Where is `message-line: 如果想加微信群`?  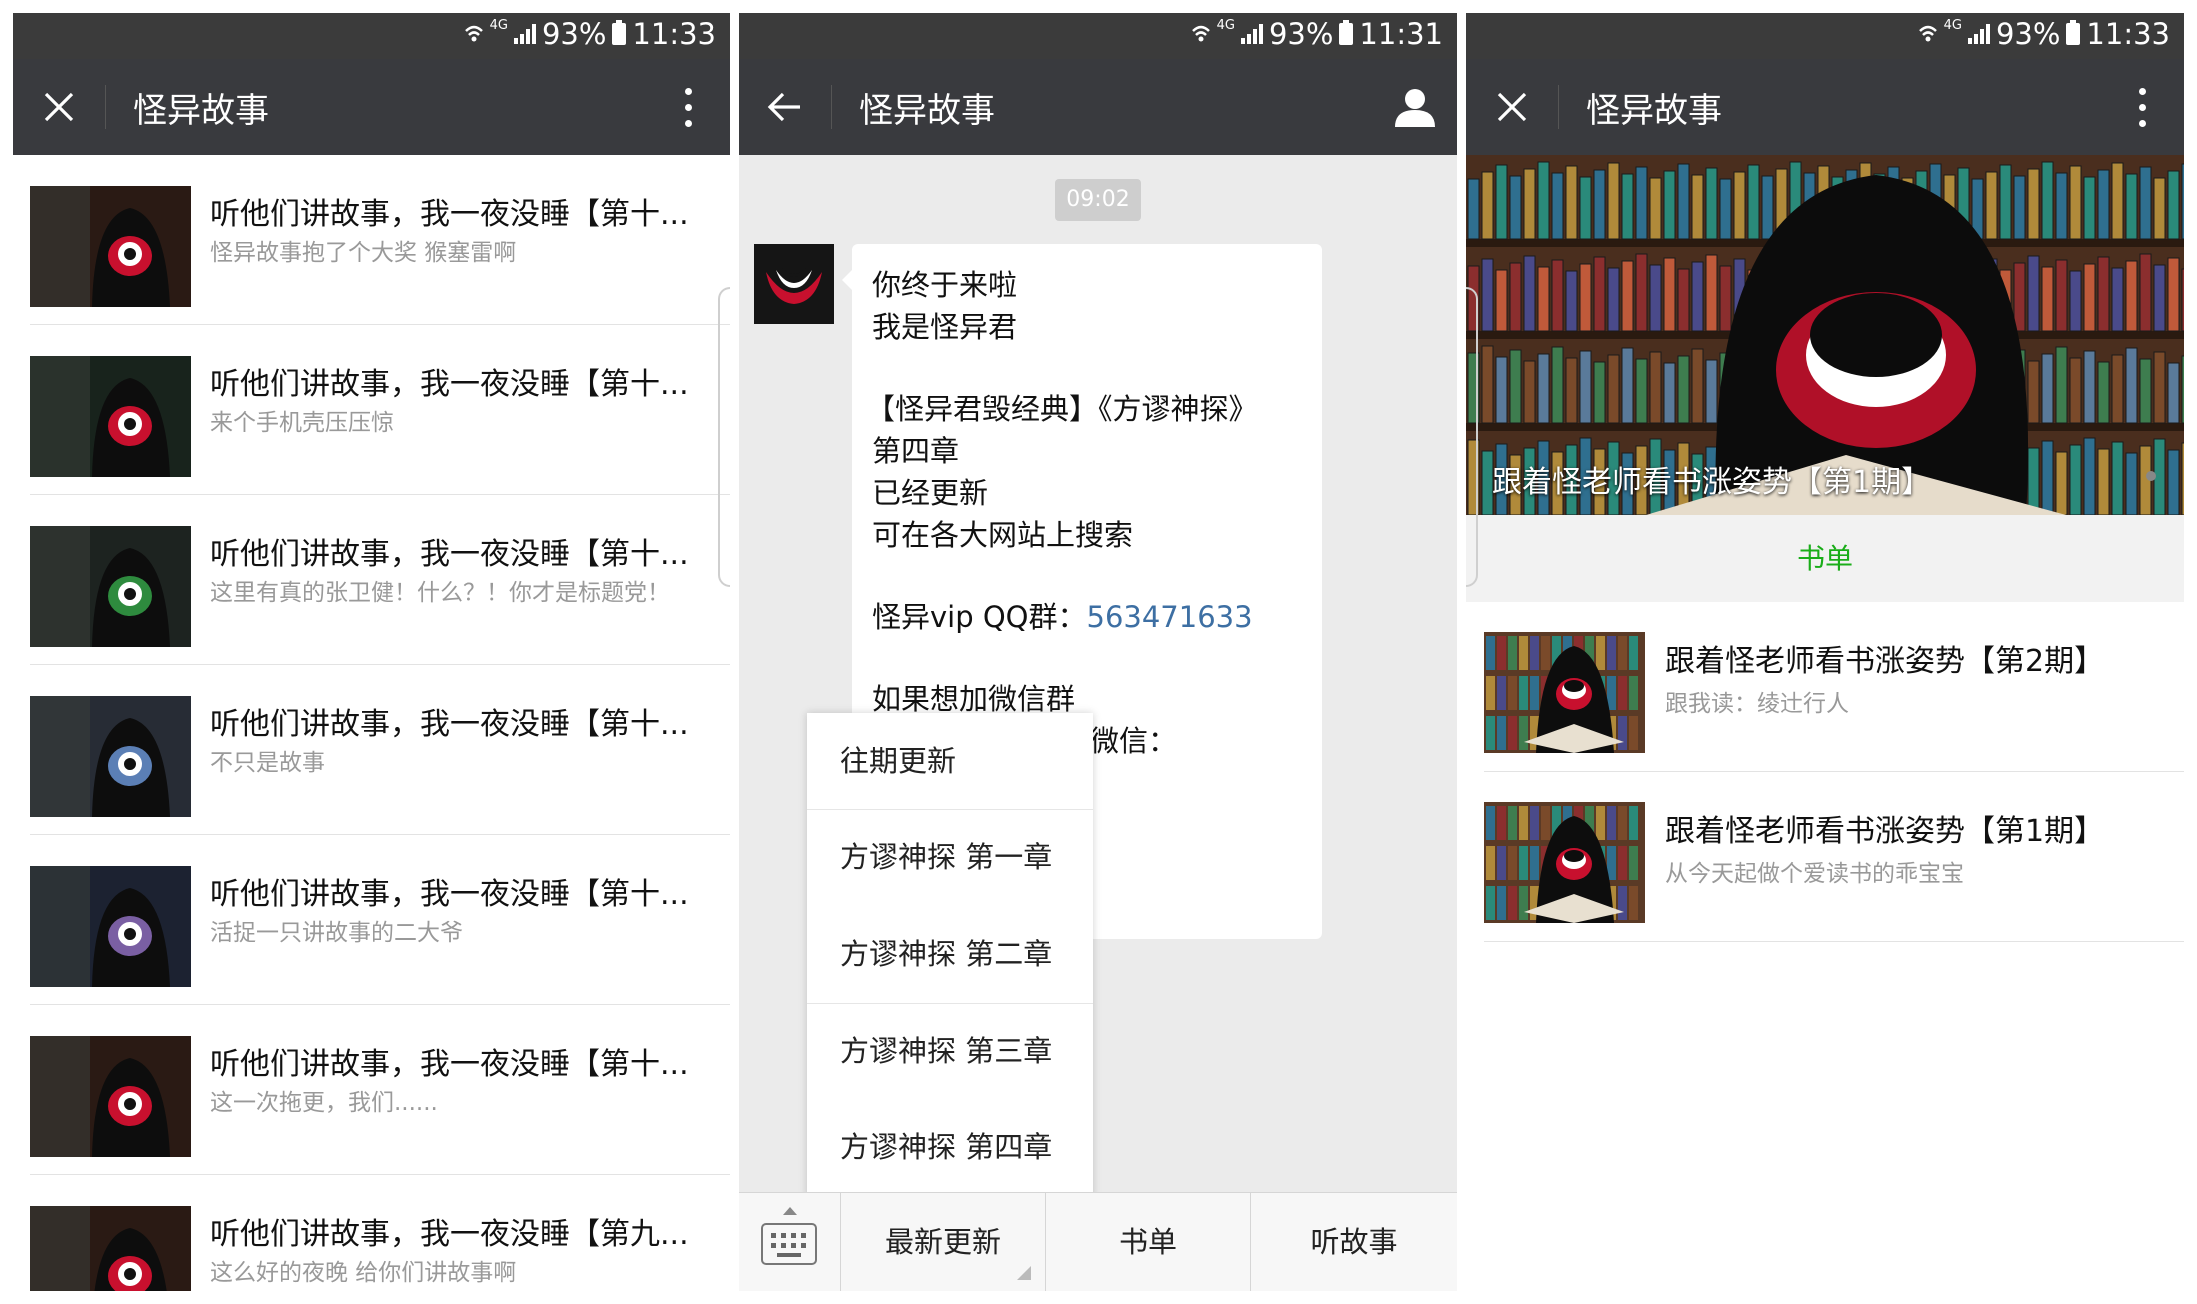 message-line: 如果想加微信群 is located at coordinates (974, 699).